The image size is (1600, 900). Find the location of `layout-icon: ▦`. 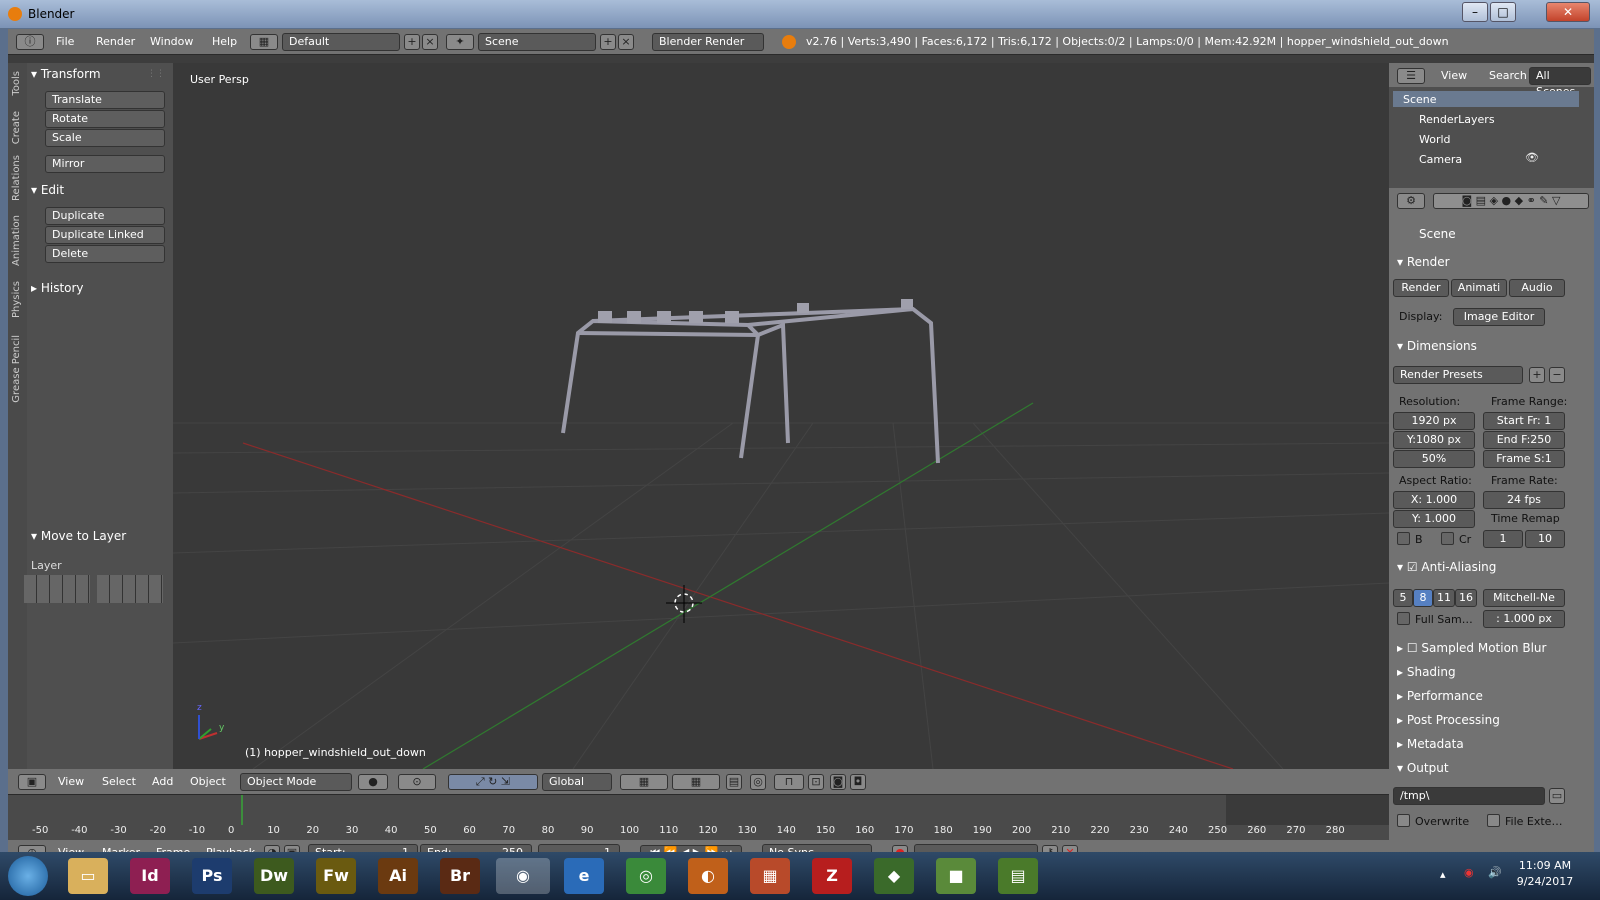

layout-icon: ▦ is located at coordinates (264, 42).